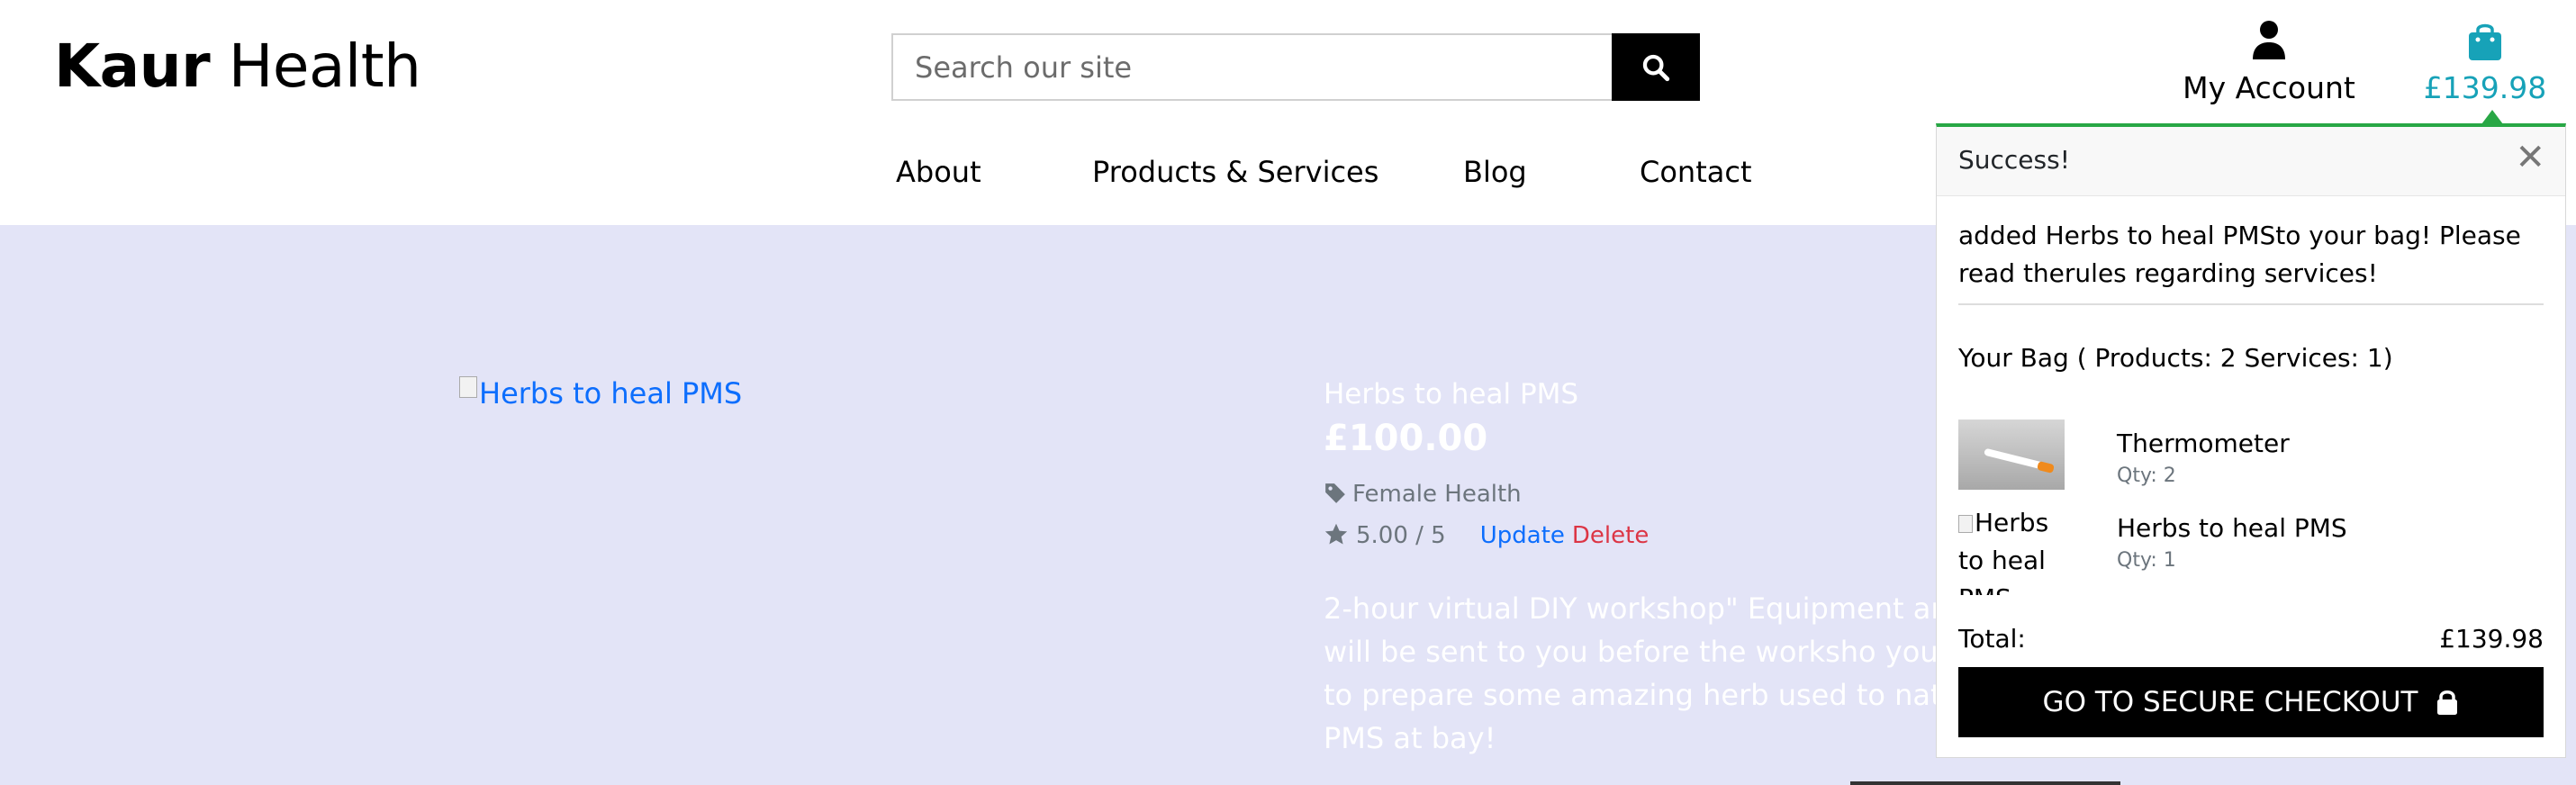 The image size is (2576, 785). I want to click on search-icon, so click(1656, 67).